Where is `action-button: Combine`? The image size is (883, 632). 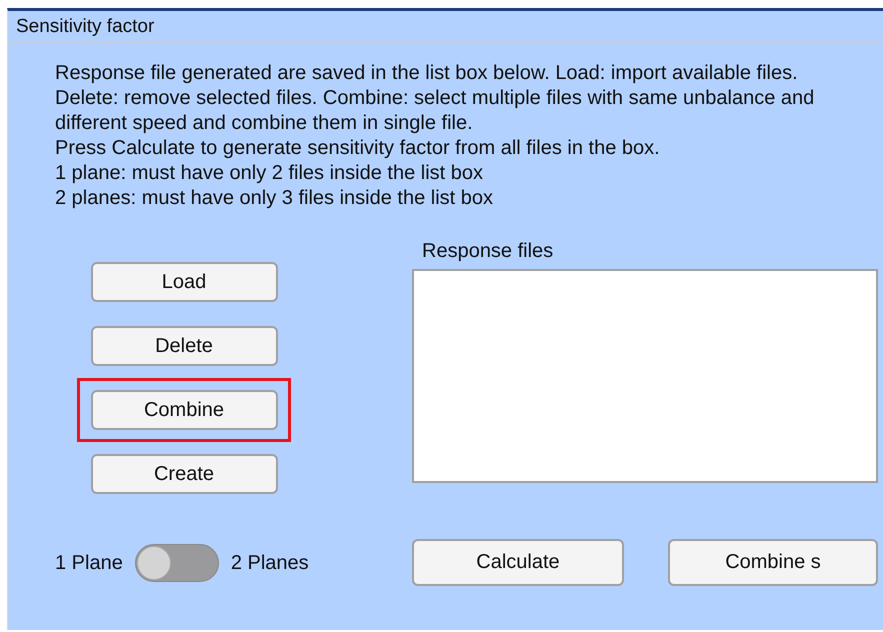
action-button: Combine is located at coordinates (184, 410).